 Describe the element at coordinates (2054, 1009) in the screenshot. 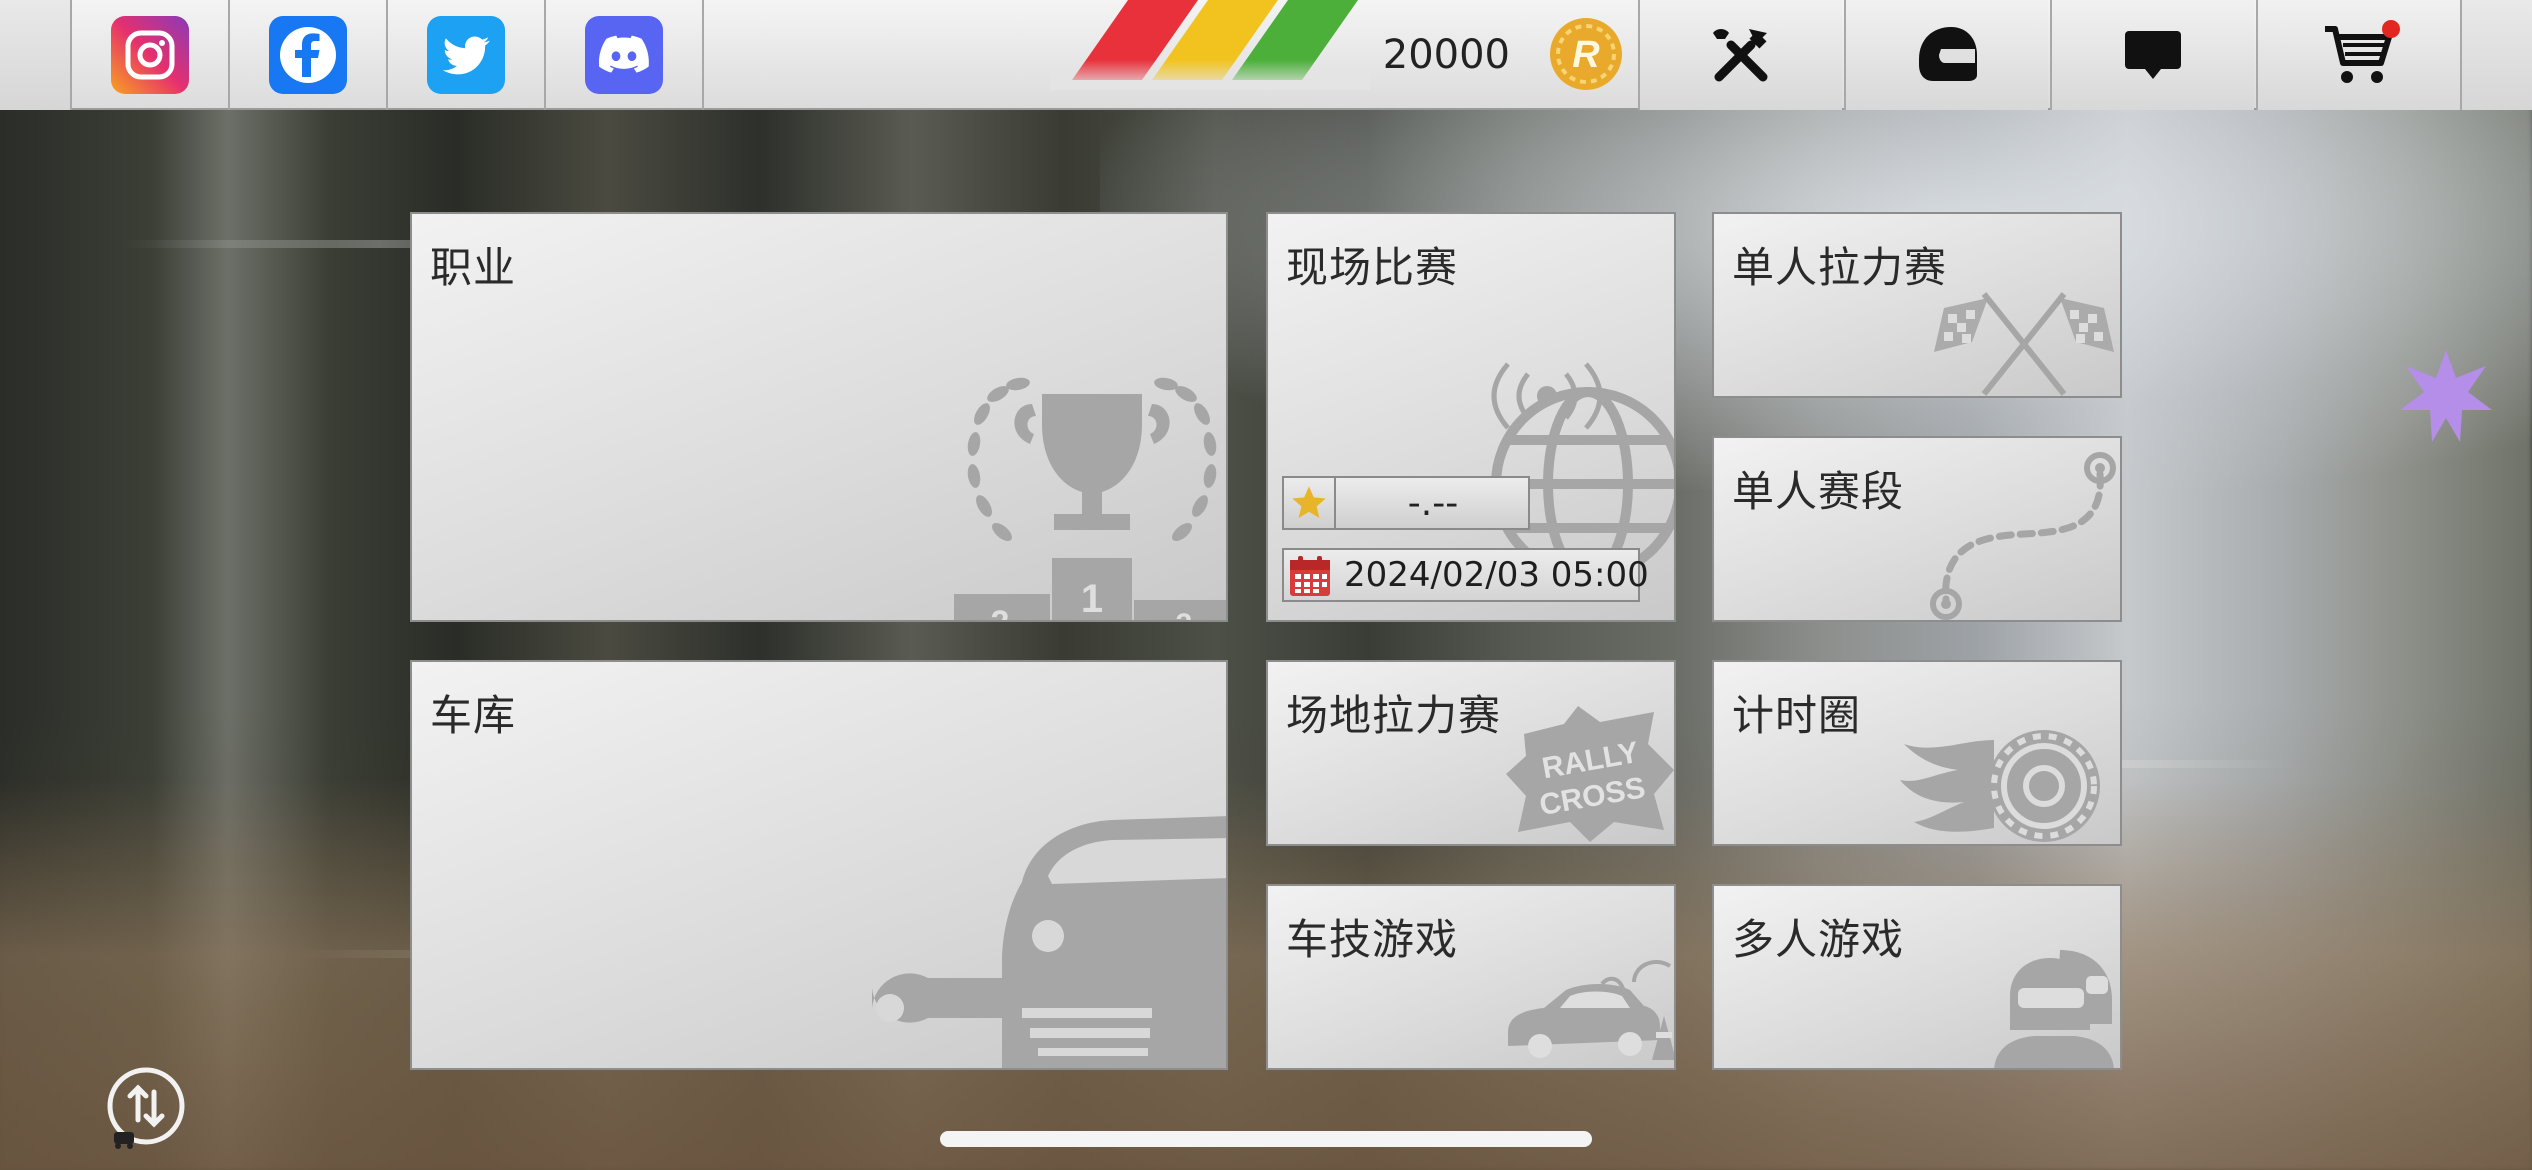

I see `drivers-helmet-icon` at that location.